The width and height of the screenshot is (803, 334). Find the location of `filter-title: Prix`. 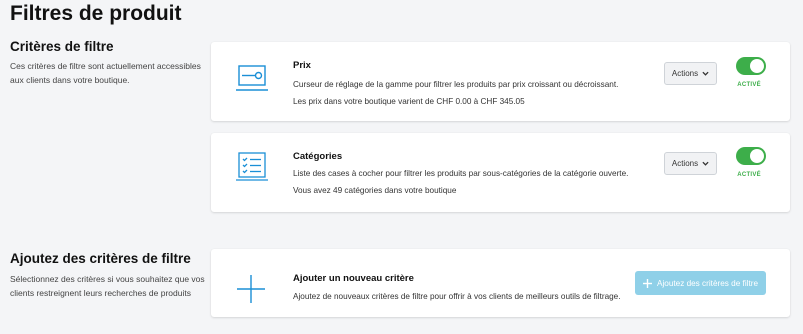

filter-title: Prix is located at coordinates (302, 65).